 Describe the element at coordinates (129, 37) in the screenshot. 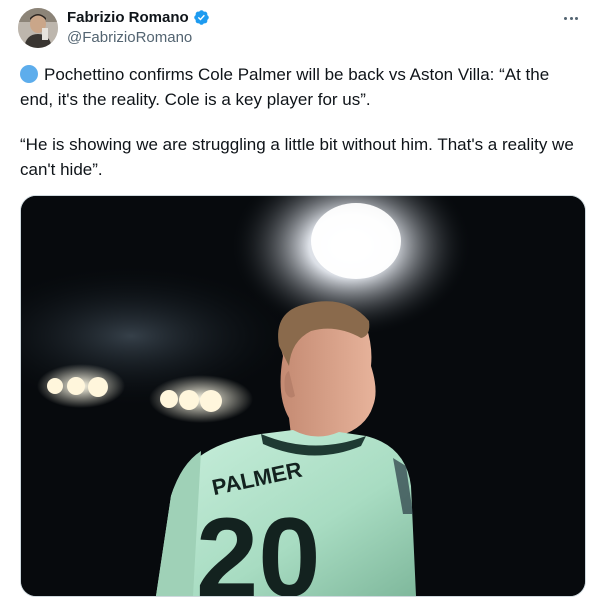

I see `author-handle: @FabrizioRomano` at that location.